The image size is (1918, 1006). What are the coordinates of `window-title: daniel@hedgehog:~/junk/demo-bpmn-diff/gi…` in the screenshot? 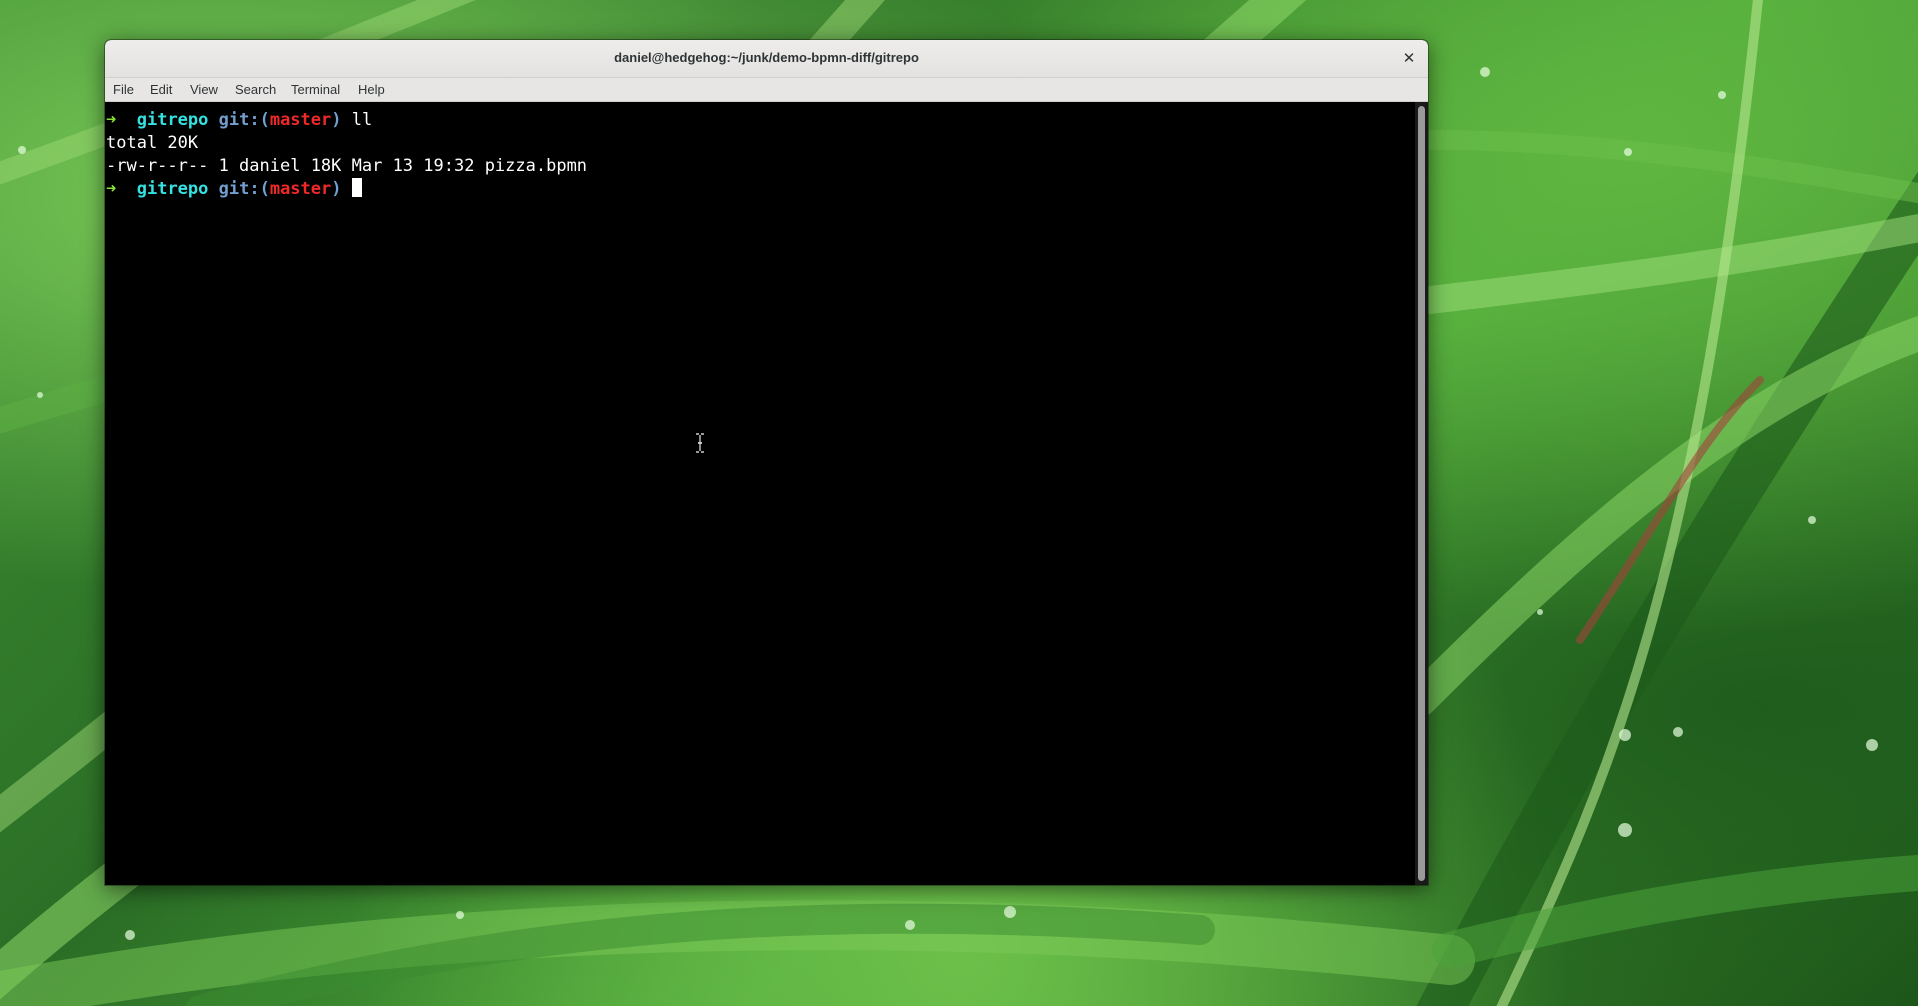 It's located at (766, 57).